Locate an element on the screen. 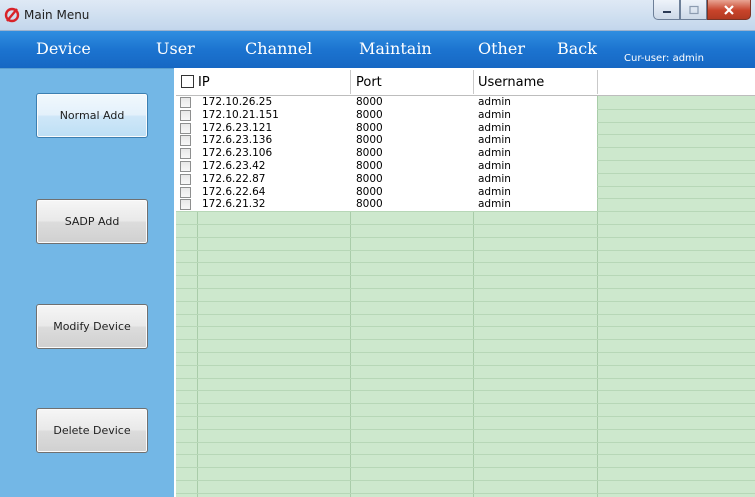 This screenshot has width=755, height=497. menu-other: Other is located at coordinates (501, 48).